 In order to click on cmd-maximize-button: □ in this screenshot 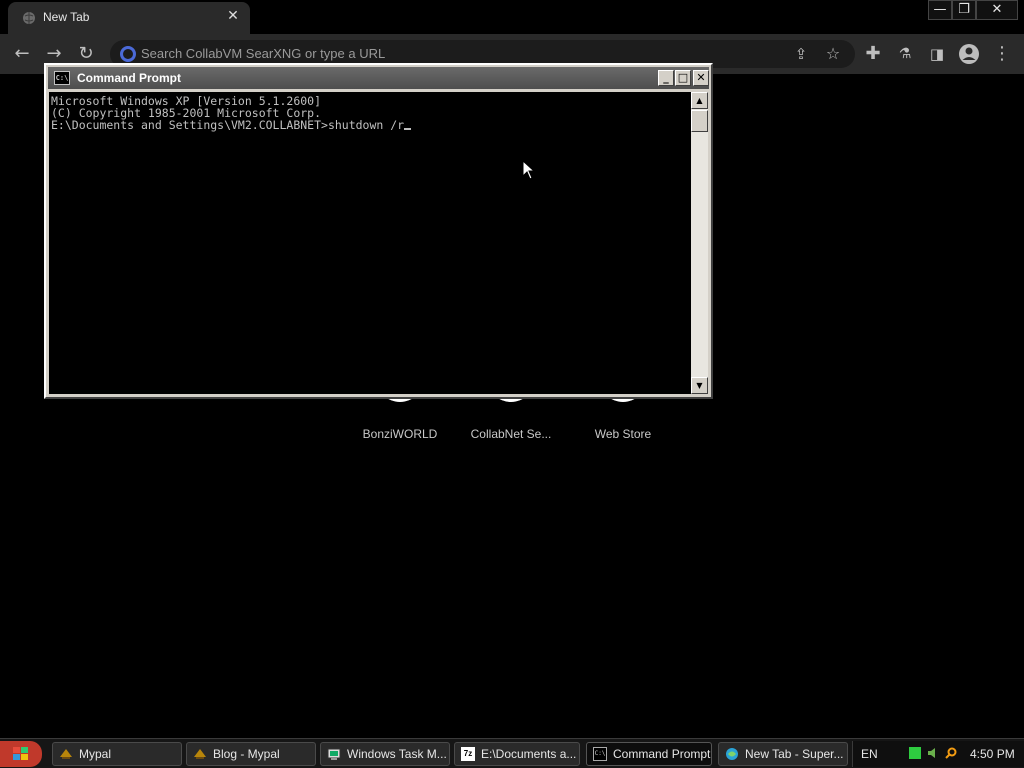, I will do `click(683, 78)`.